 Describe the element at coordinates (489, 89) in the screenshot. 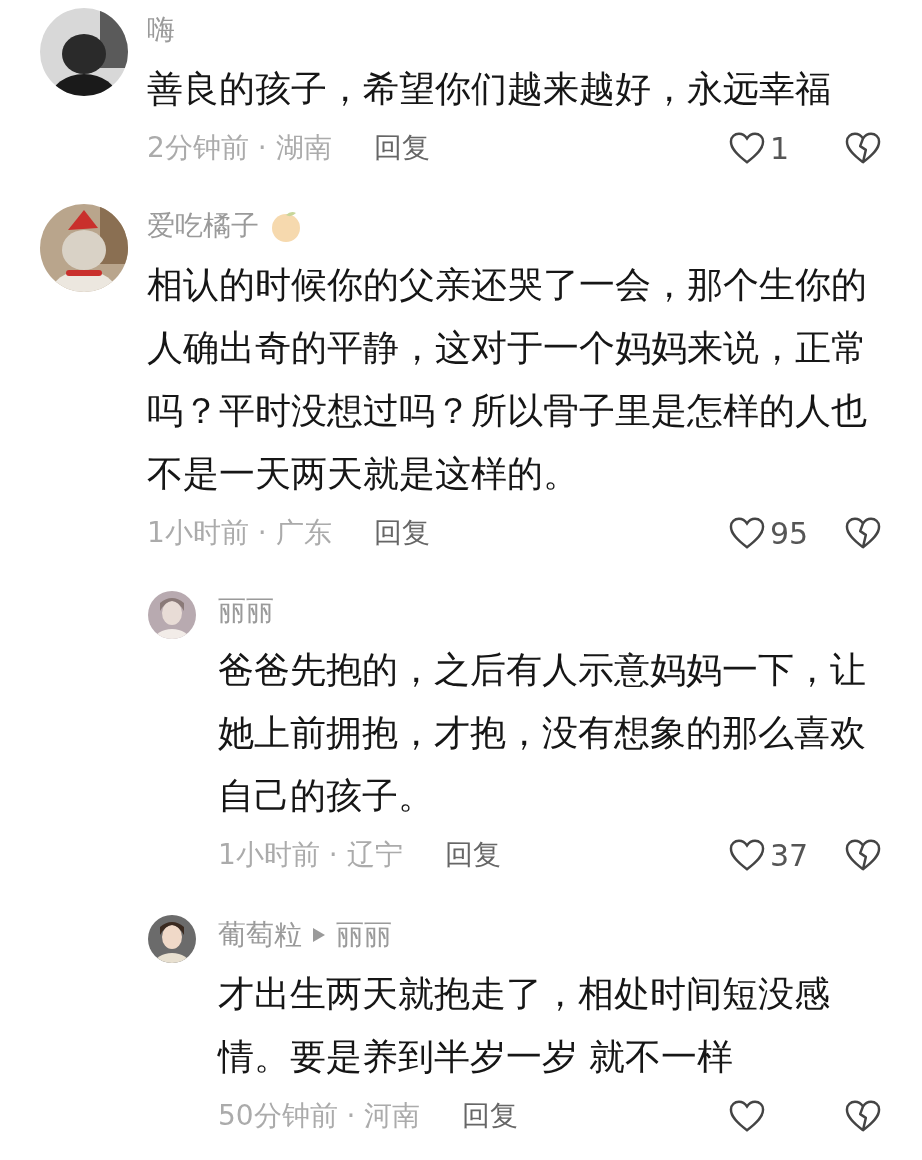

I see `comment-text: 善良的孩子，希望你们越来越好，永远幸福` at that location.